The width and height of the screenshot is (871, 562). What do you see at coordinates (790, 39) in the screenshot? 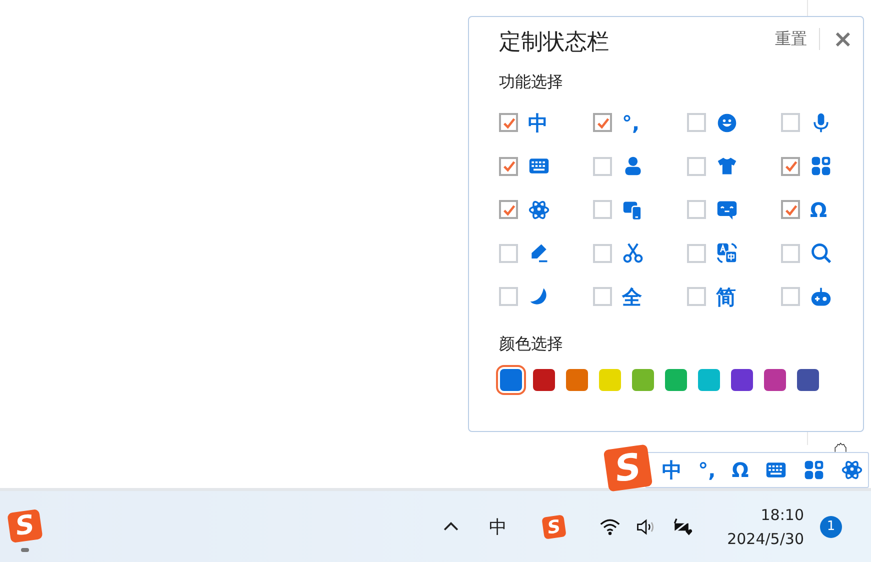
I see `reset-button: 重置` at bounding box center [790, 39].